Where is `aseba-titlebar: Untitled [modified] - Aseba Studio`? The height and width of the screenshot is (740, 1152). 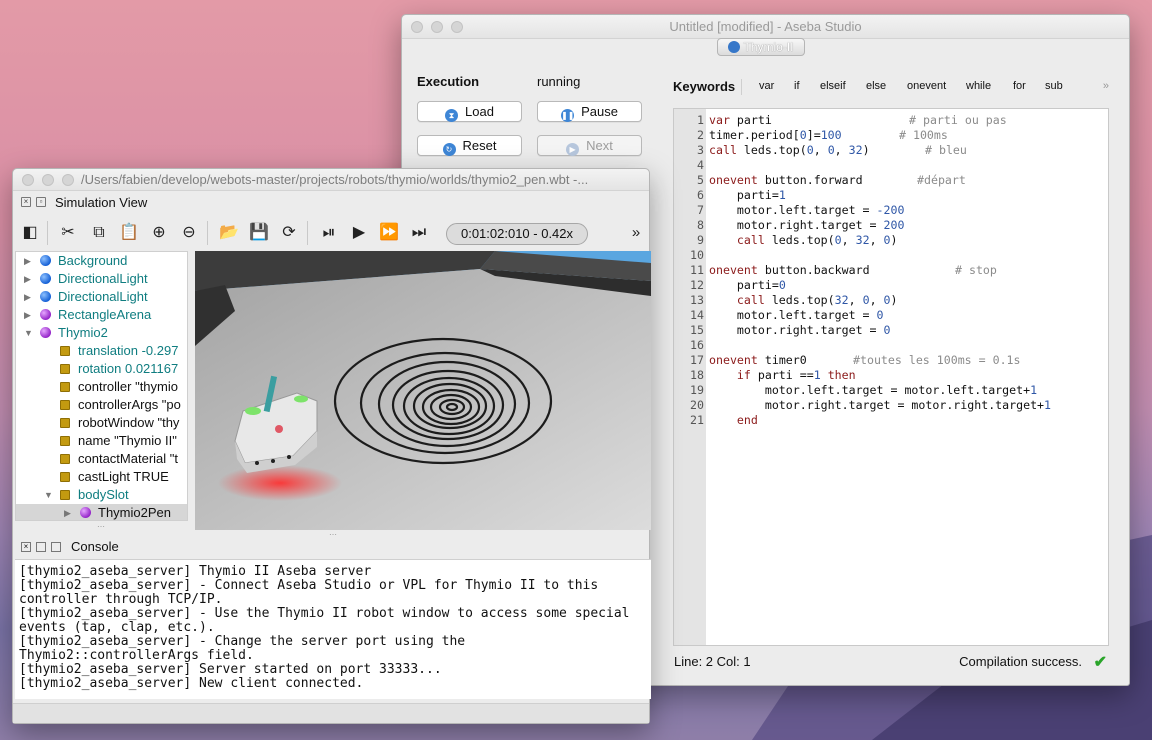 aseba-titlebar: Untitled [modified] - Aseba Studio is located at coordinates (765, 27).